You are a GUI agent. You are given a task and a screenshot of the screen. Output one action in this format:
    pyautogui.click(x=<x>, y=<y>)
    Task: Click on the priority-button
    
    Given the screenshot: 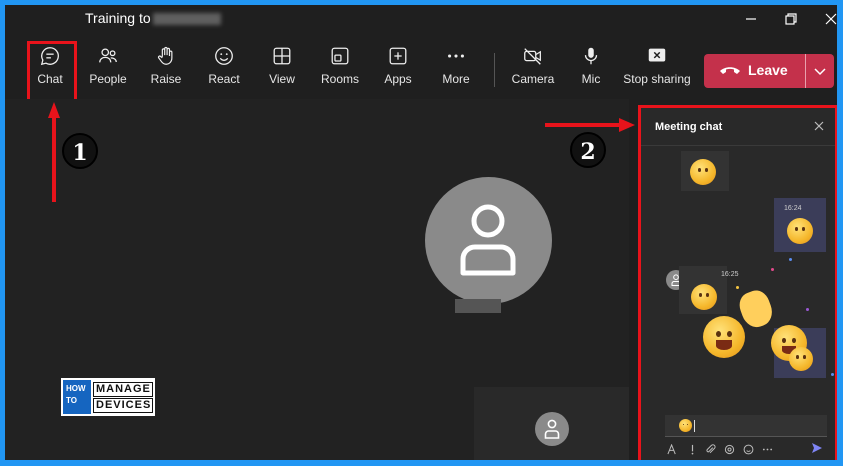 What is the action you would take?
    pyautogui.click(x=693, y=448)
    